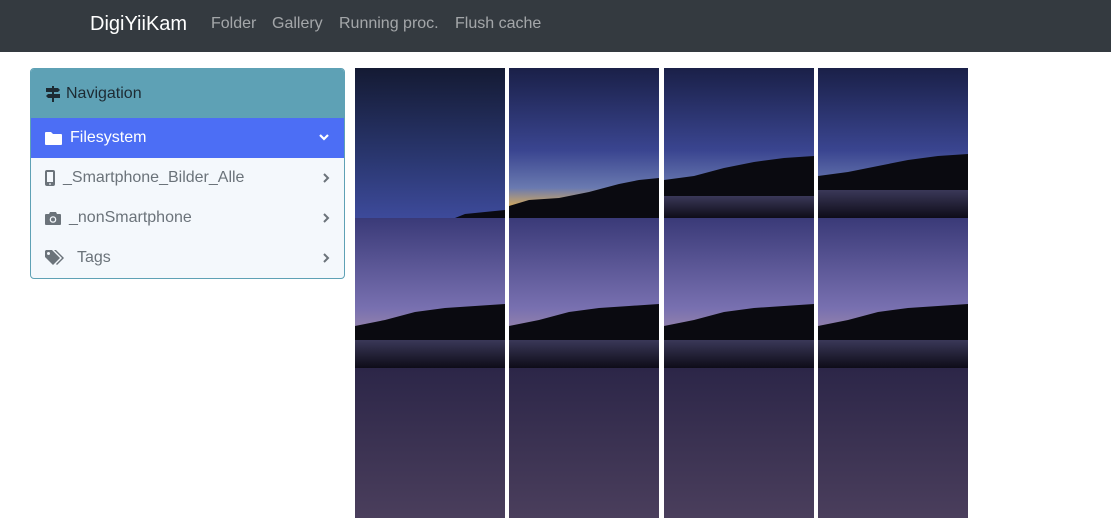 This screenshot has width=1111, height=518. I want to click on sidebar-item-nonsmartphone: _nonSmartphone, so click(187, 218).